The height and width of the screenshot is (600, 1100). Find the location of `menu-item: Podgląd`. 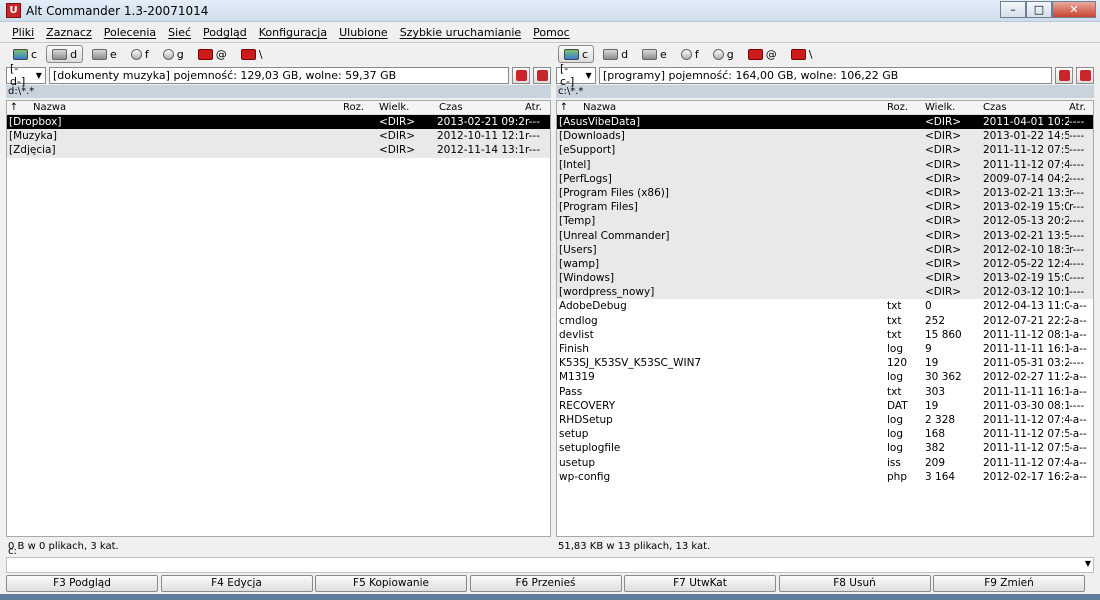

menu-item: Podgląd is located at coordinates (225, 32).